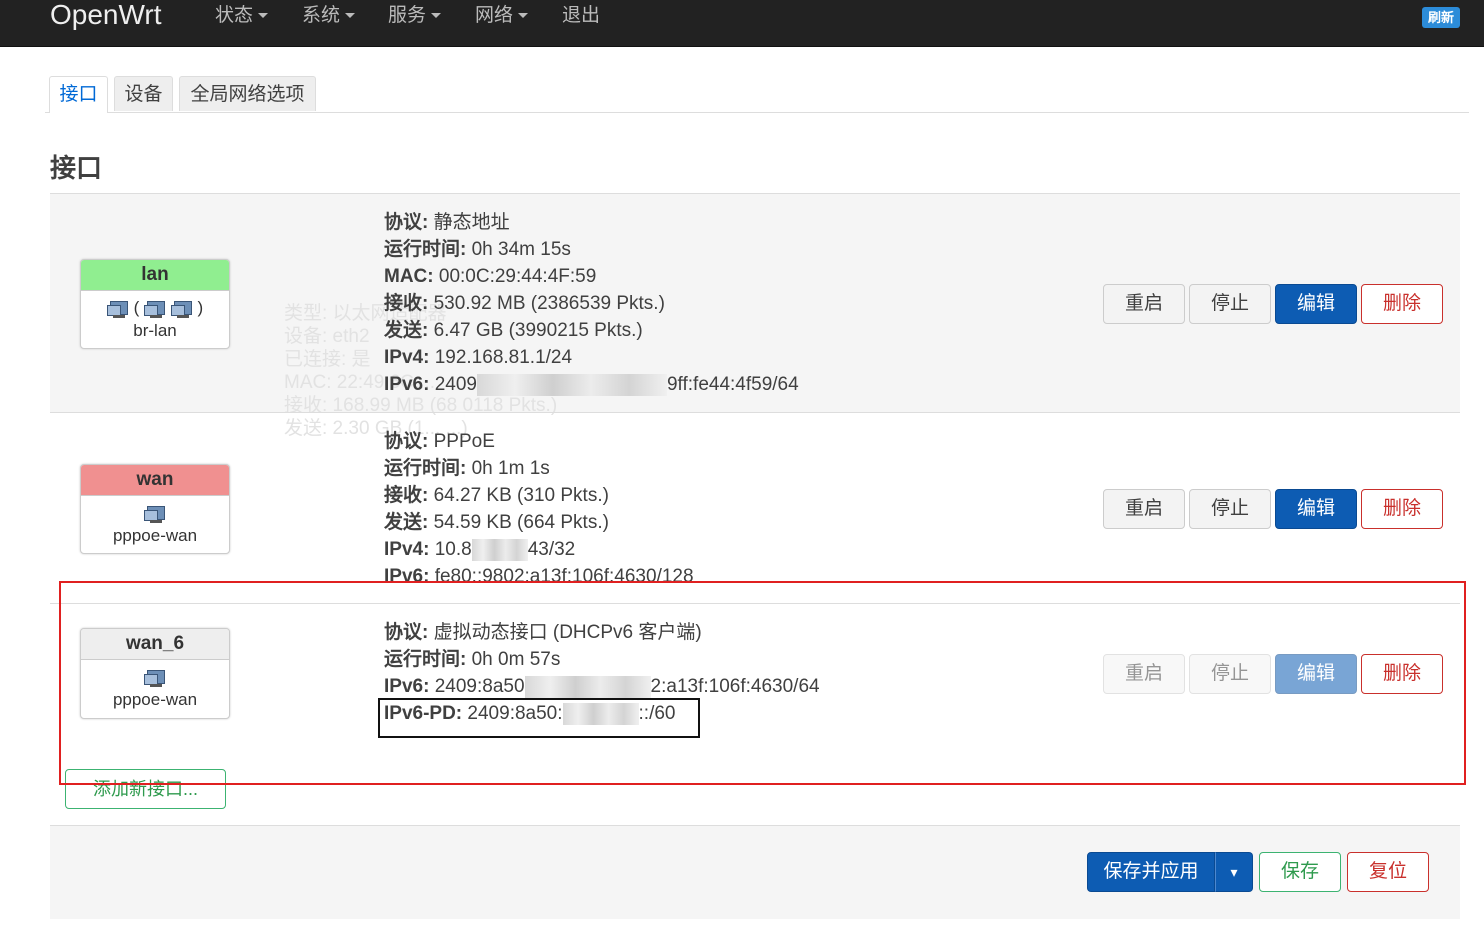  What do you see at coordinates (76, 168) in the screenshot?
I see `page-title: 接口` at bounding box center [76, 168].